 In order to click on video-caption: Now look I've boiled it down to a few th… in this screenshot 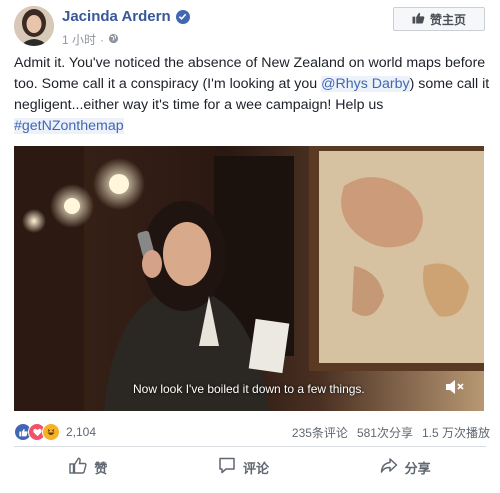, I will do `click(249, 389)`.